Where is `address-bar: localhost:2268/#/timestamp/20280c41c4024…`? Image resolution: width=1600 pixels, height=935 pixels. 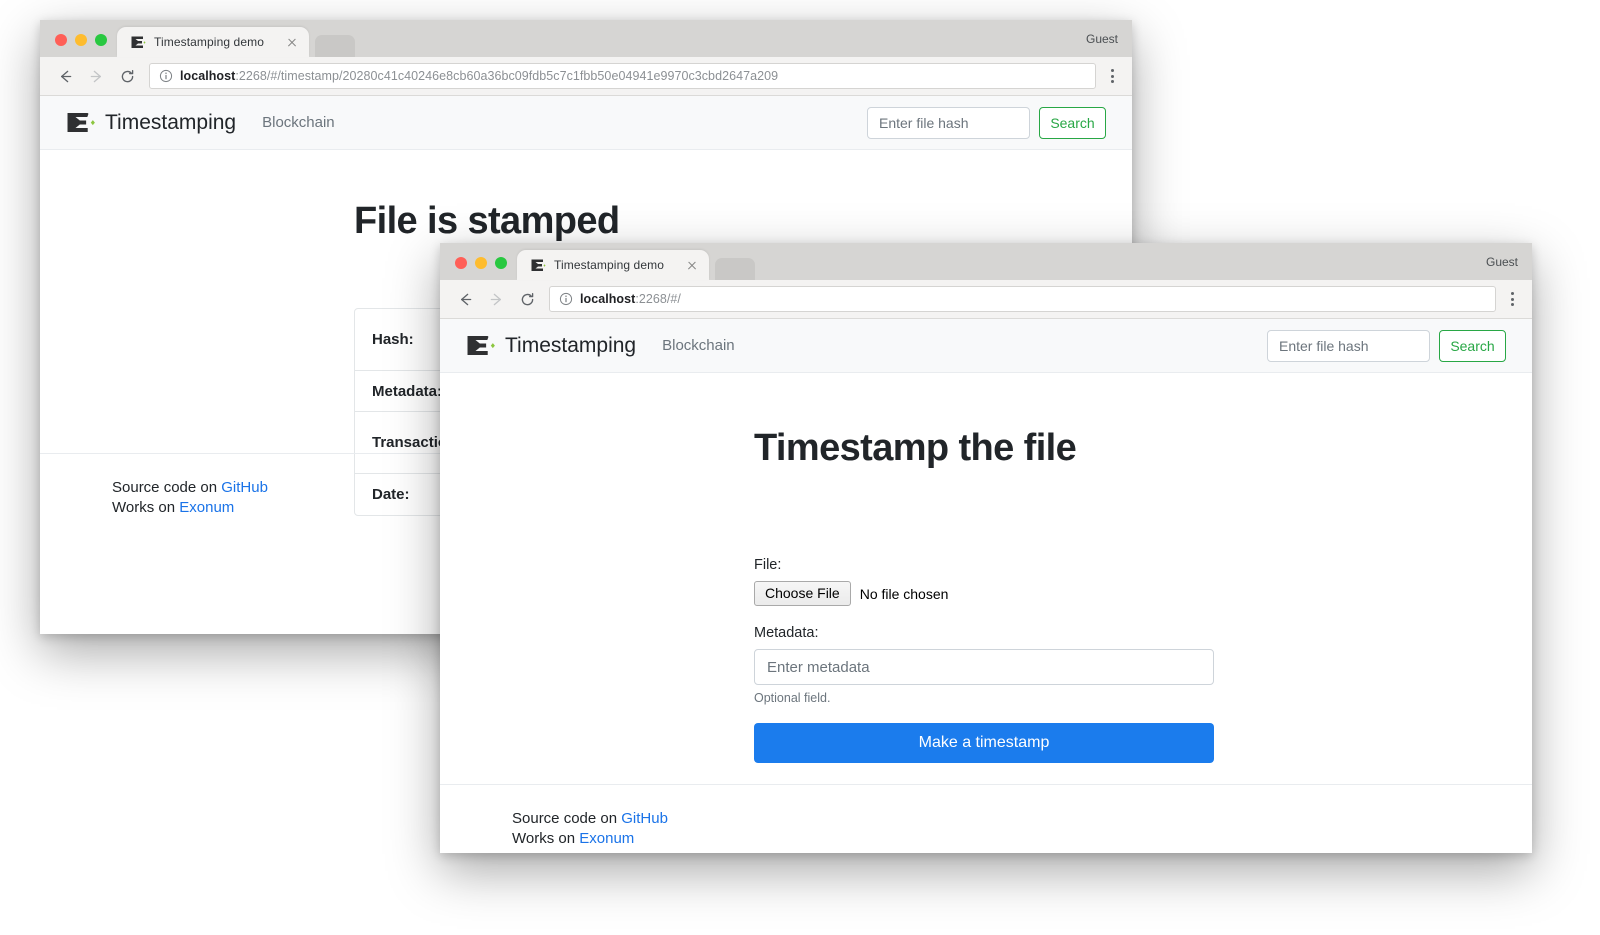 address-bar: localhost:2268/#/timestamp/20280c41c4024… is located at coordinates (622, 76).